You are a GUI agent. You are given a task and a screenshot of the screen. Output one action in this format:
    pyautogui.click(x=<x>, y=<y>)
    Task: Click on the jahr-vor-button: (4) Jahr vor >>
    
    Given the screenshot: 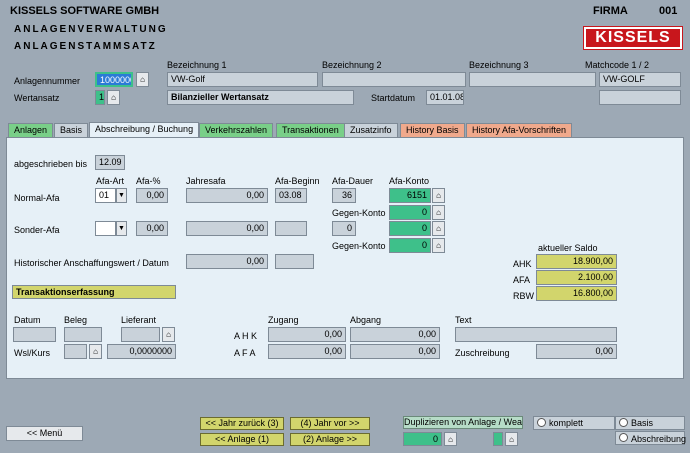 What is the action you would take?
    pyautogui.click(x=330, y=423)
    